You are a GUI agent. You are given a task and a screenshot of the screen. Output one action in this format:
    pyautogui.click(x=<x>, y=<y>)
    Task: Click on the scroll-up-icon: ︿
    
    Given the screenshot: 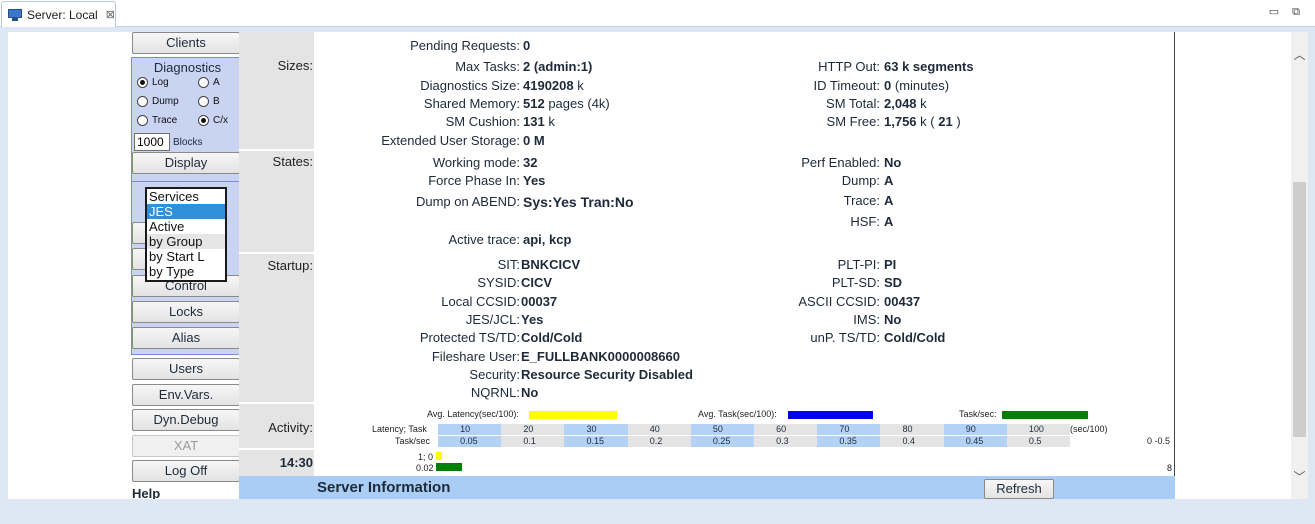 What is the action you would take?
    pyautogui.click(x=1299, y=54)
    